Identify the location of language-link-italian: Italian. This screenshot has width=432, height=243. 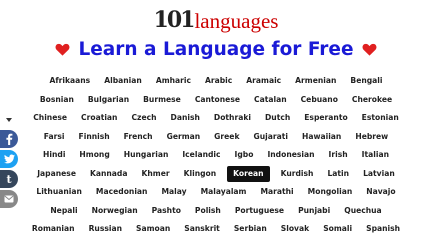
(375, 155).